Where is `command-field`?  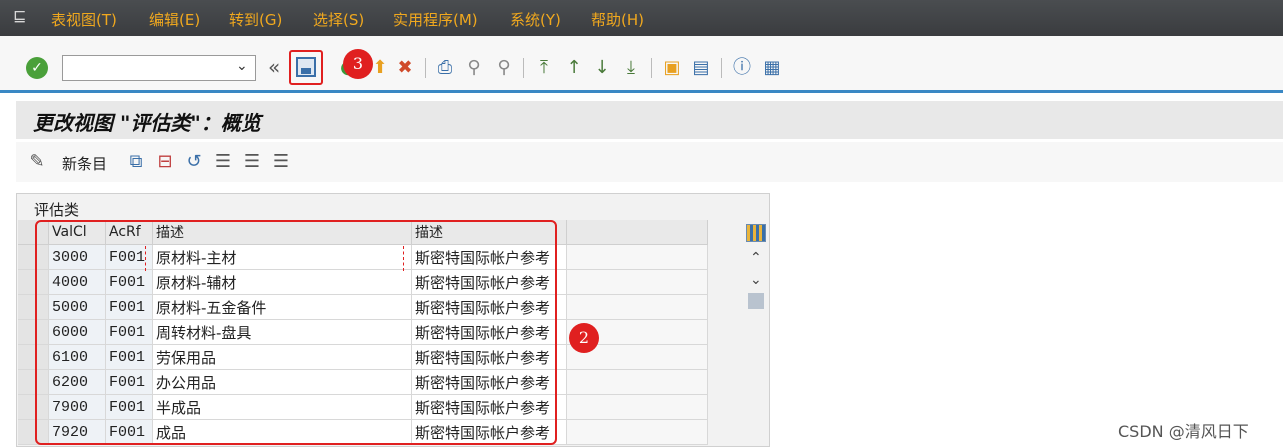 command-field is located at coordinates (159, 68).